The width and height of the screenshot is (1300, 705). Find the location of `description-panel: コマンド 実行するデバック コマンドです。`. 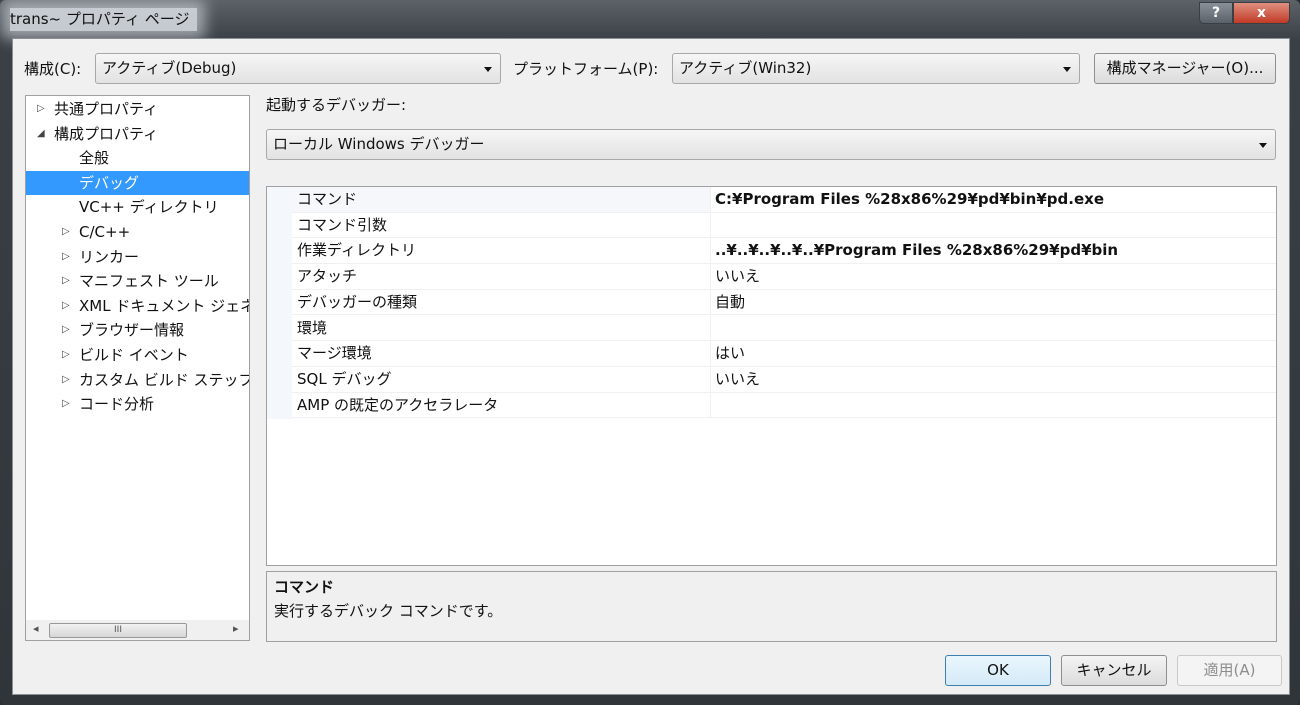

description-panel: コマンド 実行するデバック コマンドです。 is located at coordinates (771, 606).